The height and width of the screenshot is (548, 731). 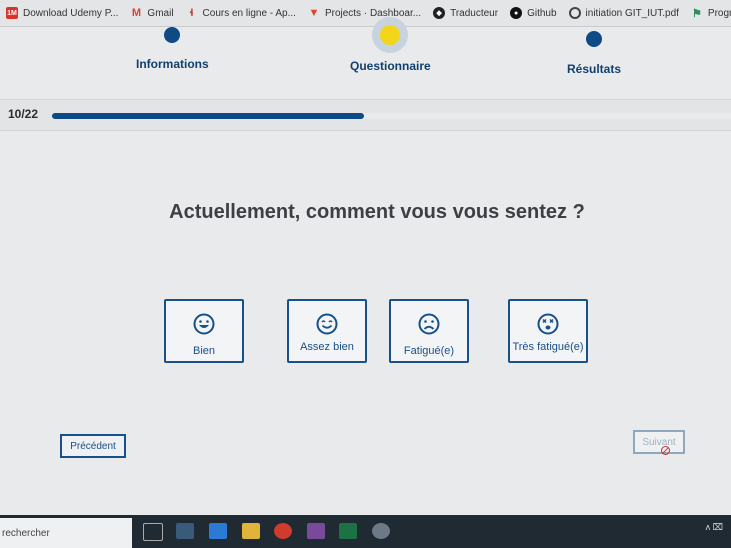 I want to click on bookmark-label: Github, so click(x=542, y=13).